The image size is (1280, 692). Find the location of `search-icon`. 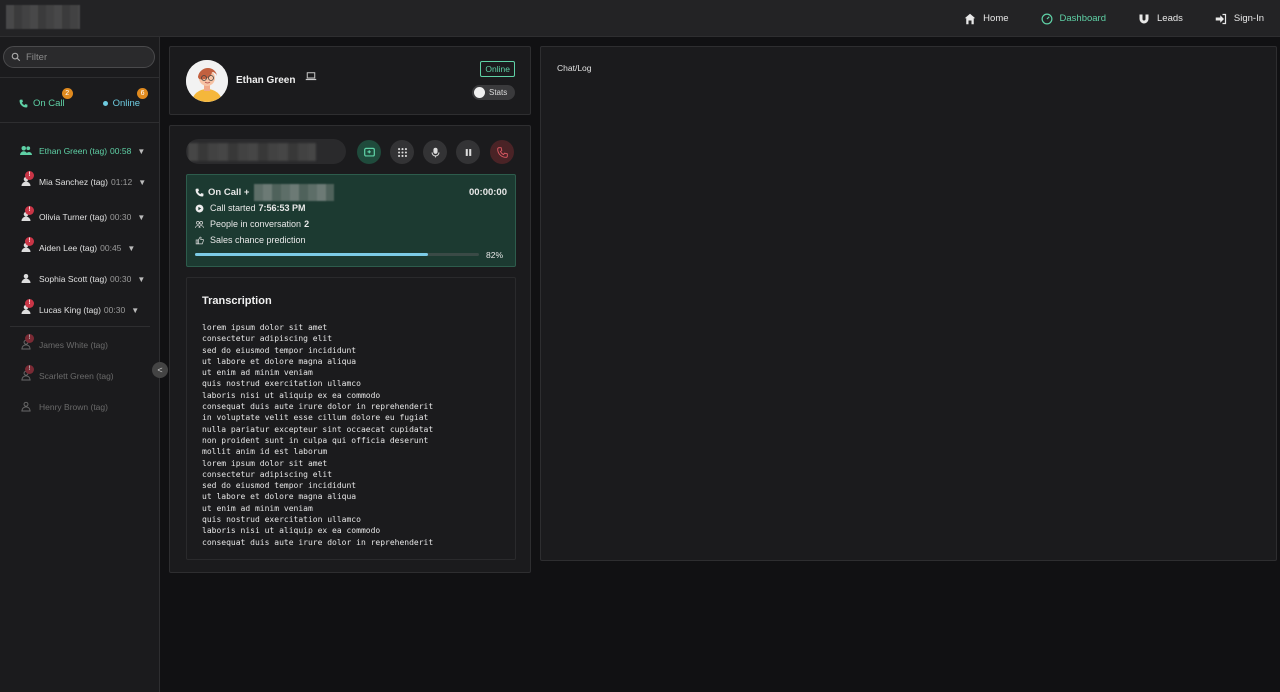

search-icon is located at coordinates (16, 57).